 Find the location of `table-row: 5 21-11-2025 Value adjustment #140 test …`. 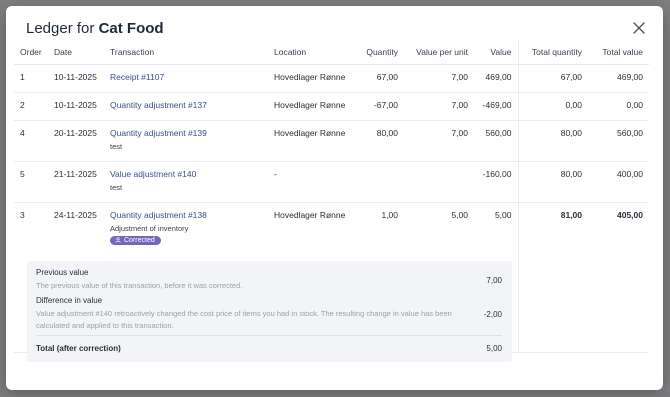

table-row: 5 21-11-2025 Value adjustment #140 test … is located at coordinates (331, 182).